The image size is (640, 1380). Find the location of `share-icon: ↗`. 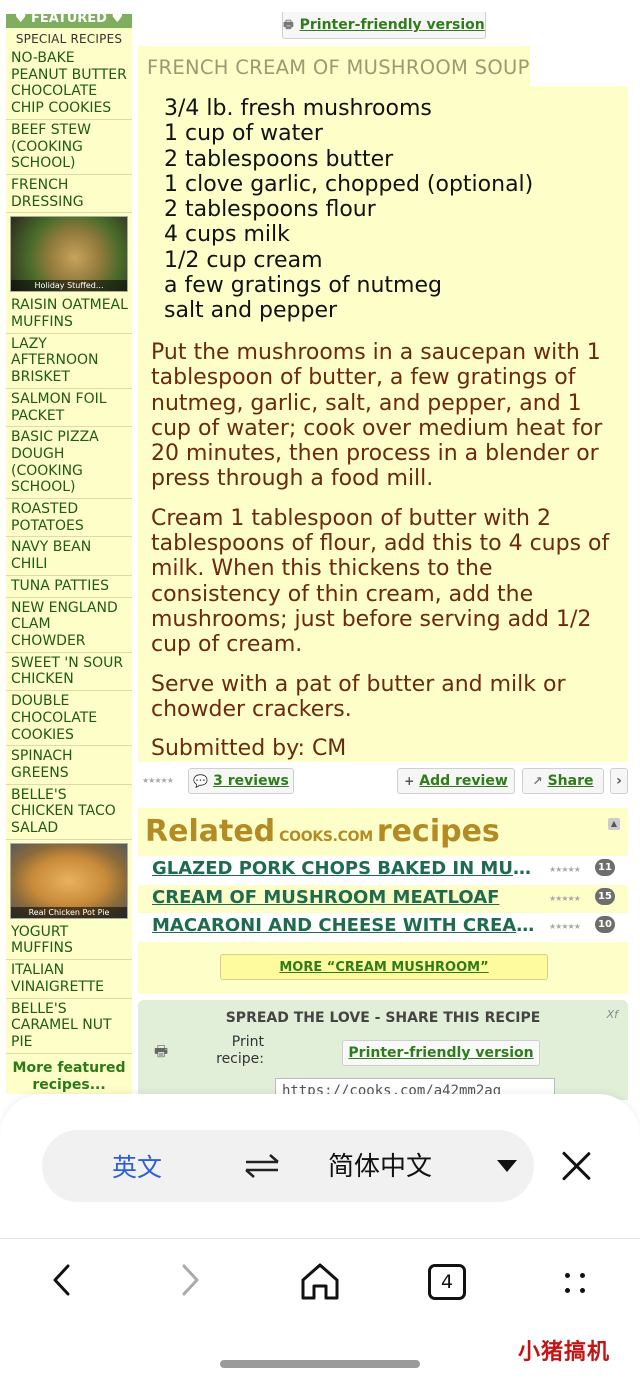

share-icon: ↗ is located at coordinates (537, 781).